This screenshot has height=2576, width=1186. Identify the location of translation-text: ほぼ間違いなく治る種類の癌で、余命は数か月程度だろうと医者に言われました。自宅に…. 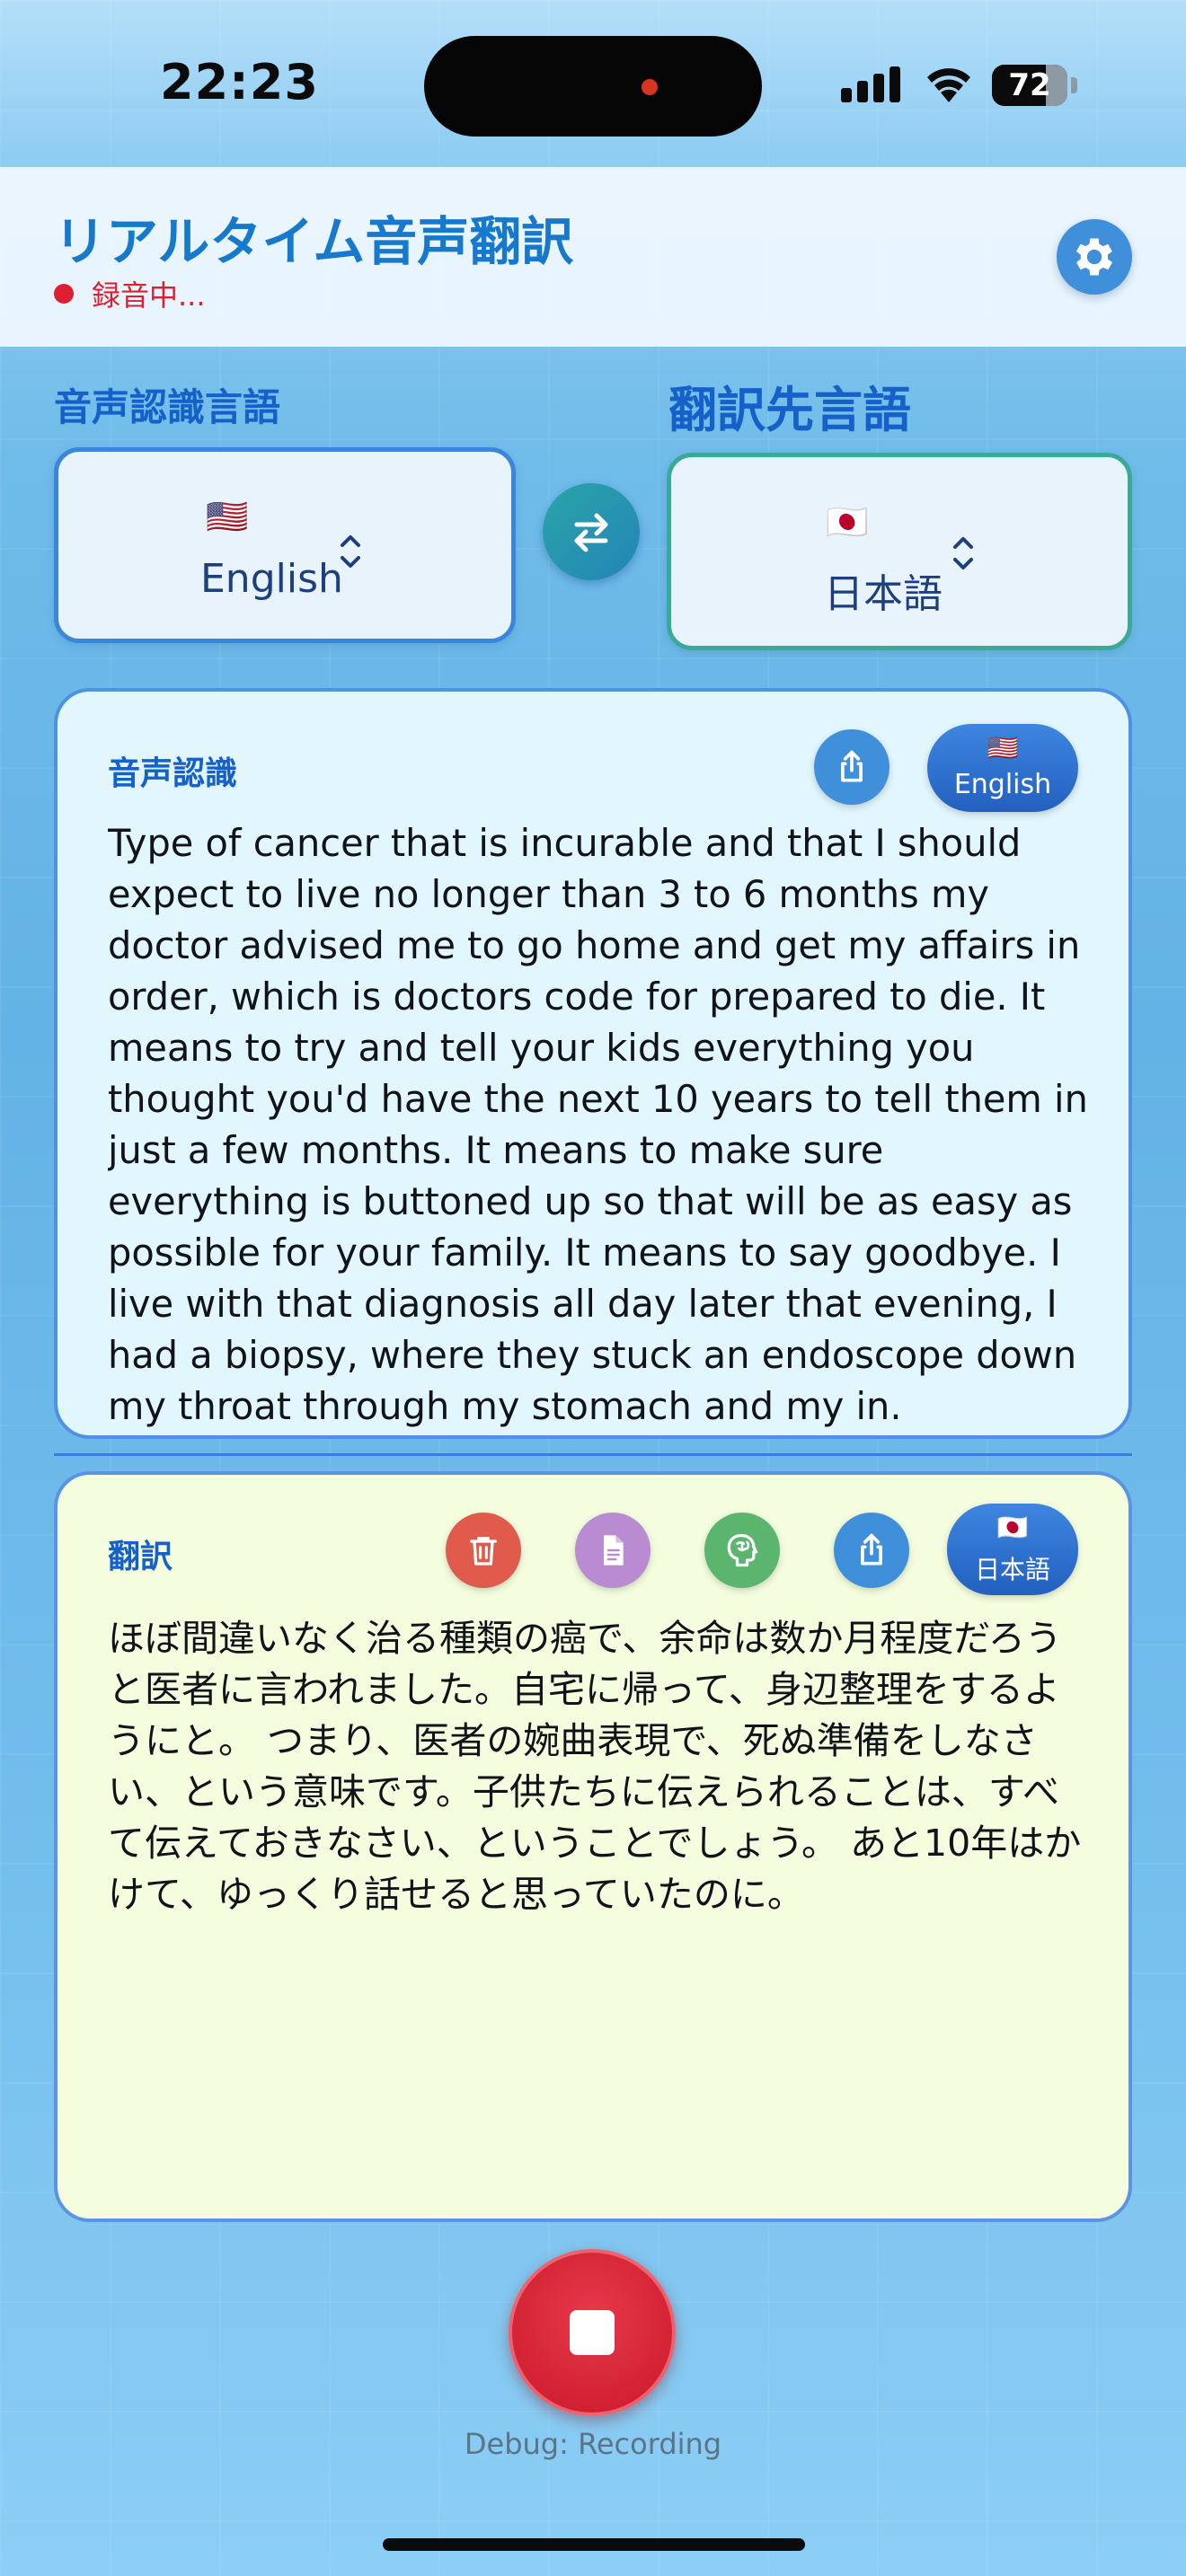
(597, 1766).